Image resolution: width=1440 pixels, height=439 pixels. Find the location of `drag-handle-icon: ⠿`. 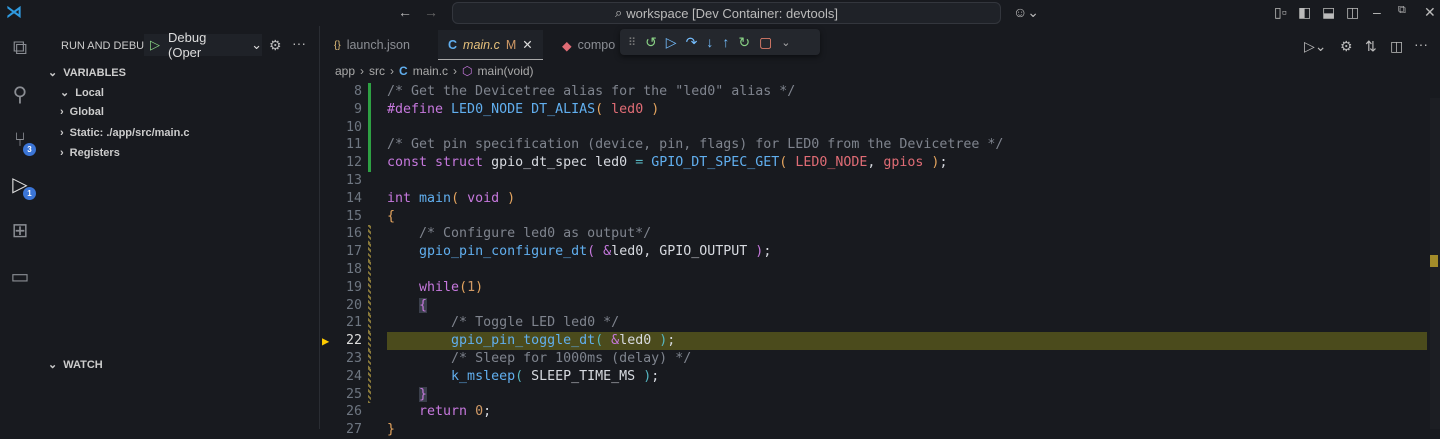

drag-handle-icon: ⠿ is located at coordinates (632, 42).